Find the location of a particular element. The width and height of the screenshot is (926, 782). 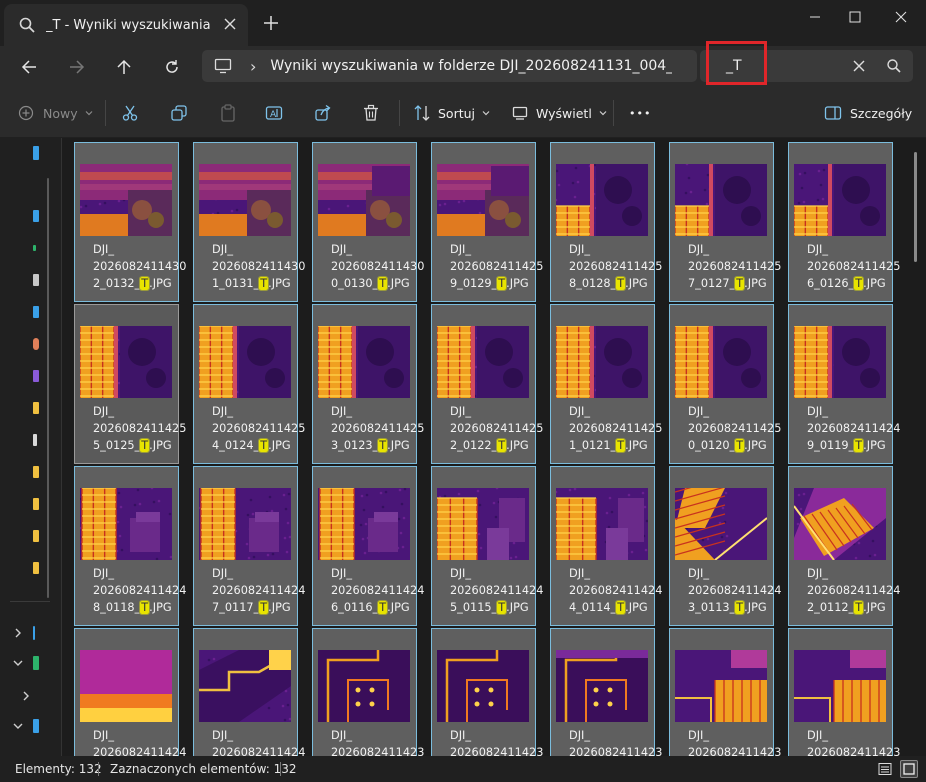

file-tile: DJI_ 2026082411424 3_0113_T.JPG is located at coordinates (725, 546).